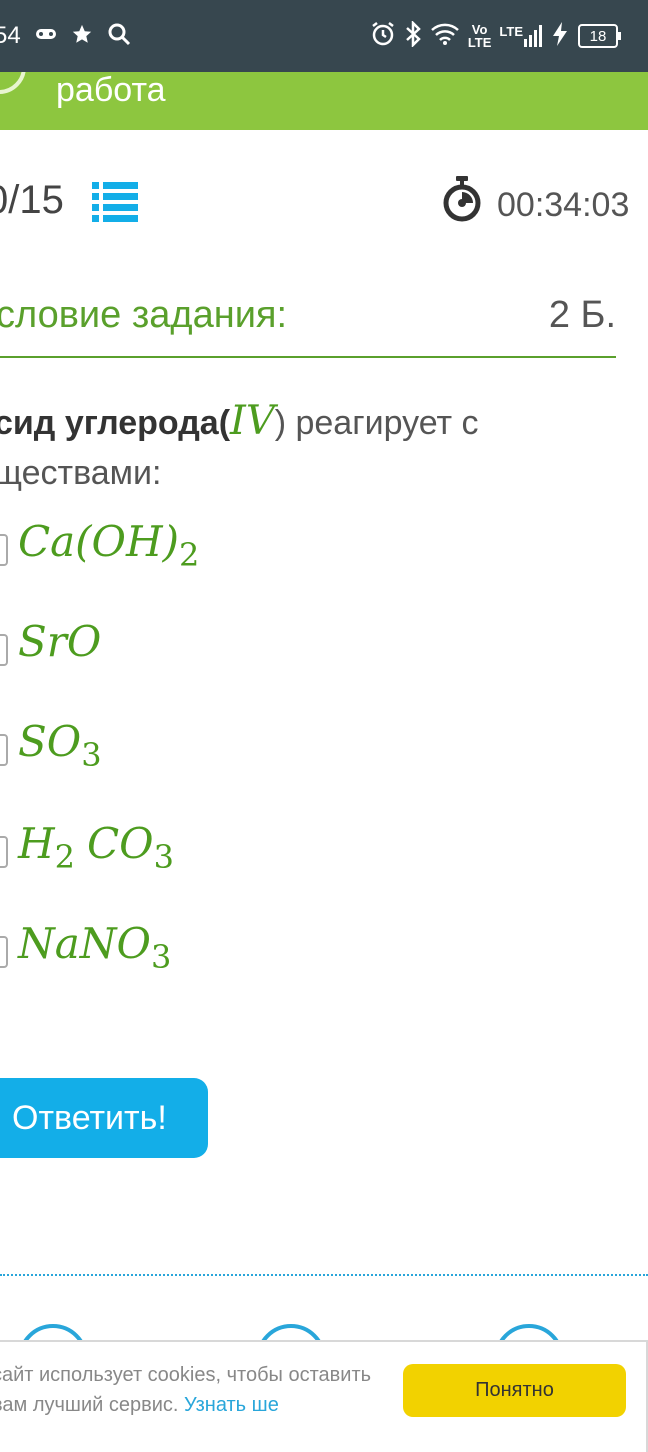 The image size is (648, 1452). I want to click on list-icon, so click(115, 202).